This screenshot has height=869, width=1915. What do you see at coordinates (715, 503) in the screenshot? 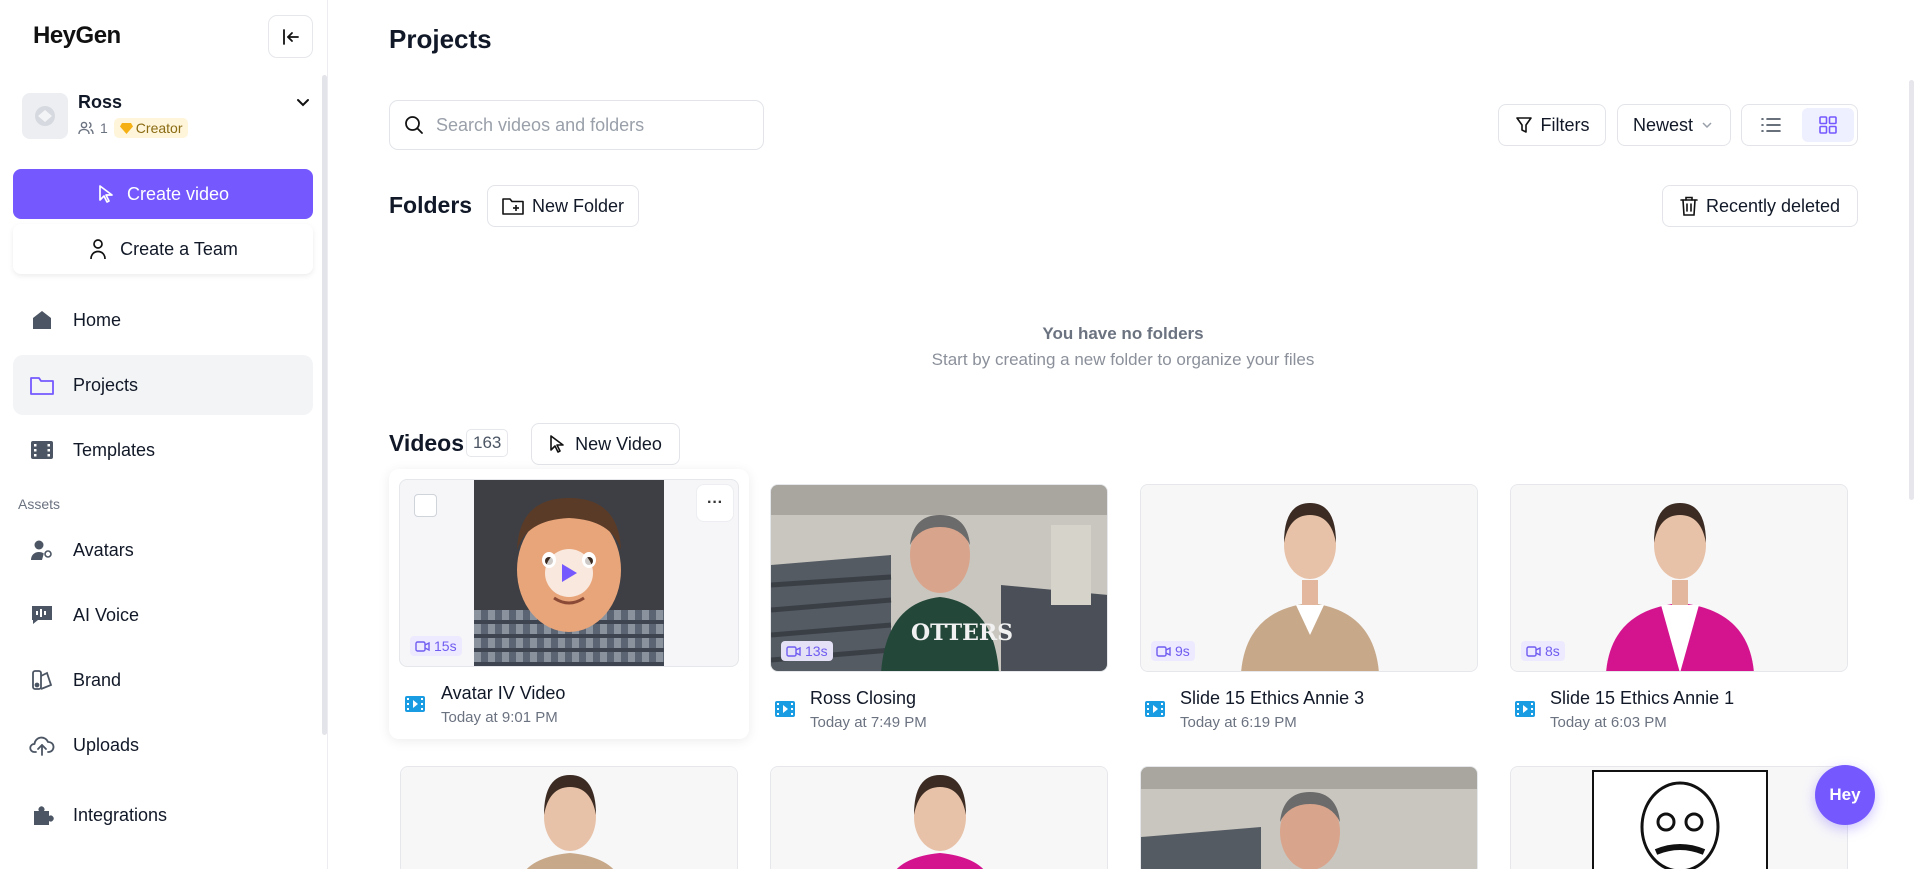
I see `more-options-button: ···` at bounding box center [715, 503].